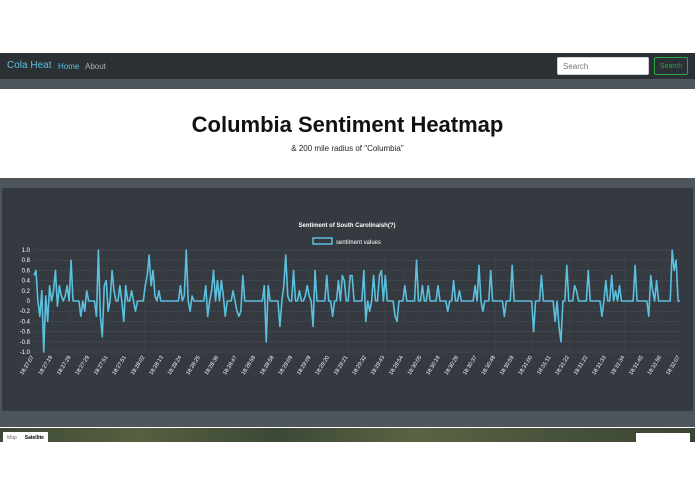 Image resolution: width=695 pixels, height=494 pixels. Describe the element at coordinates (138, 365) in the screenshot. I see `x-tick-label: 18:28:02` at that location.